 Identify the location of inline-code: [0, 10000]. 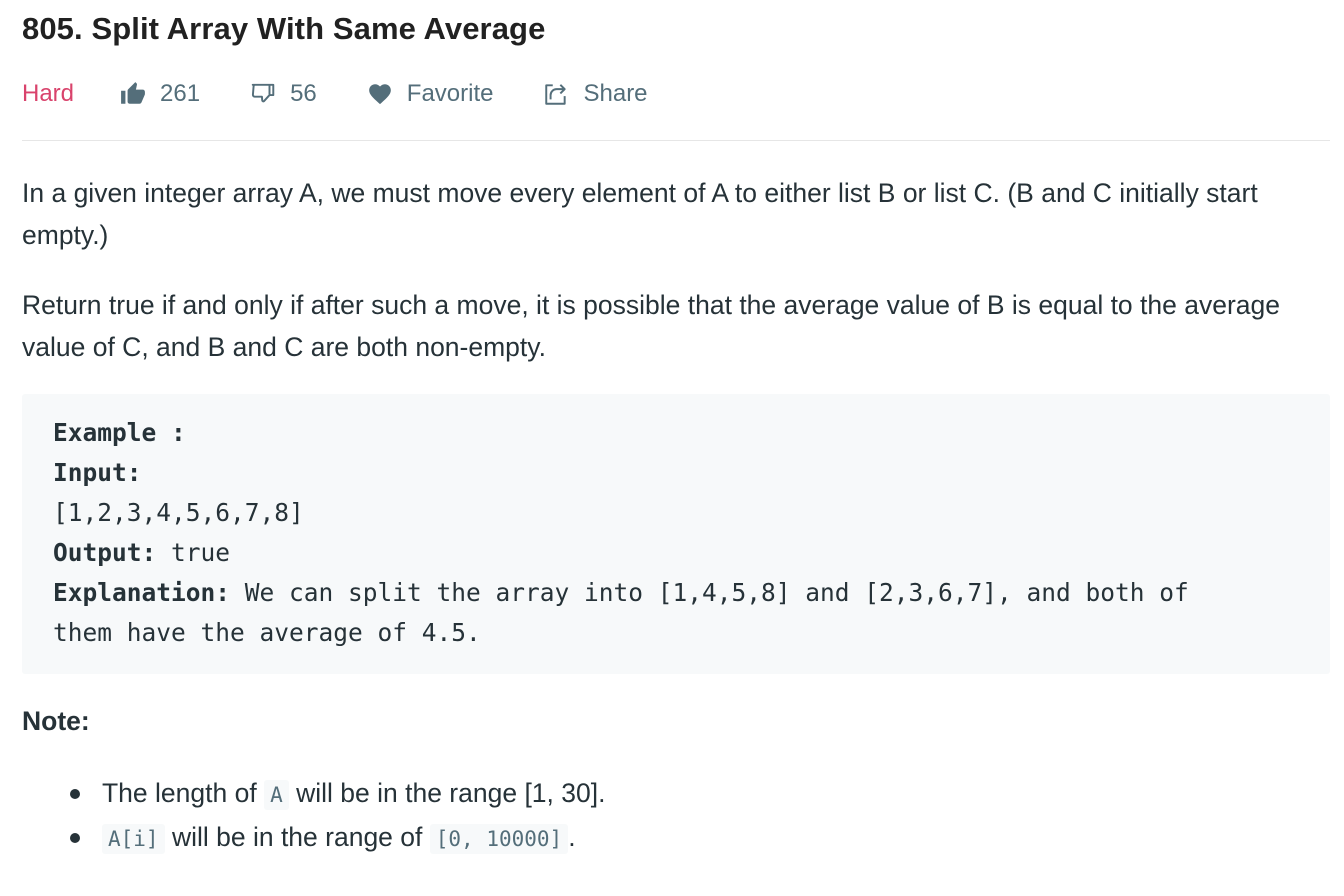
(499, 839).